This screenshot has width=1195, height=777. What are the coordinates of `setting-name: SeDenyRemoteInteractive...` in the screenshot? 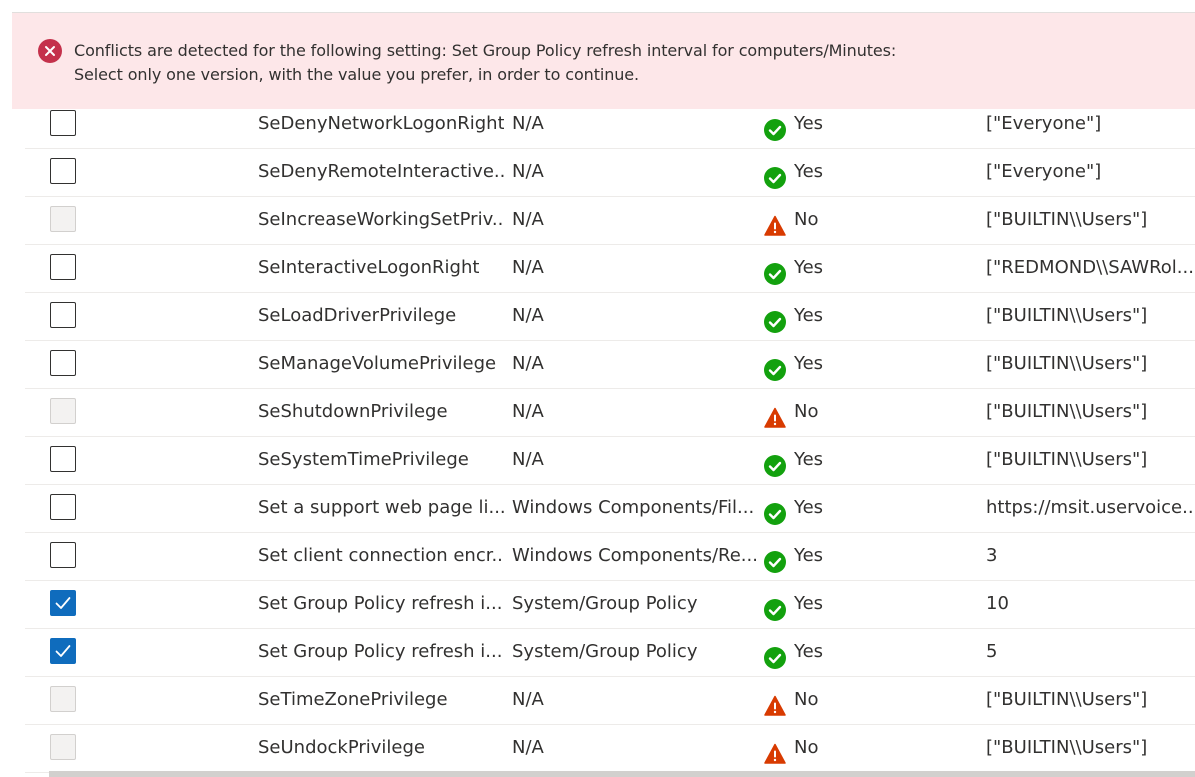 It's located at (381, 171).